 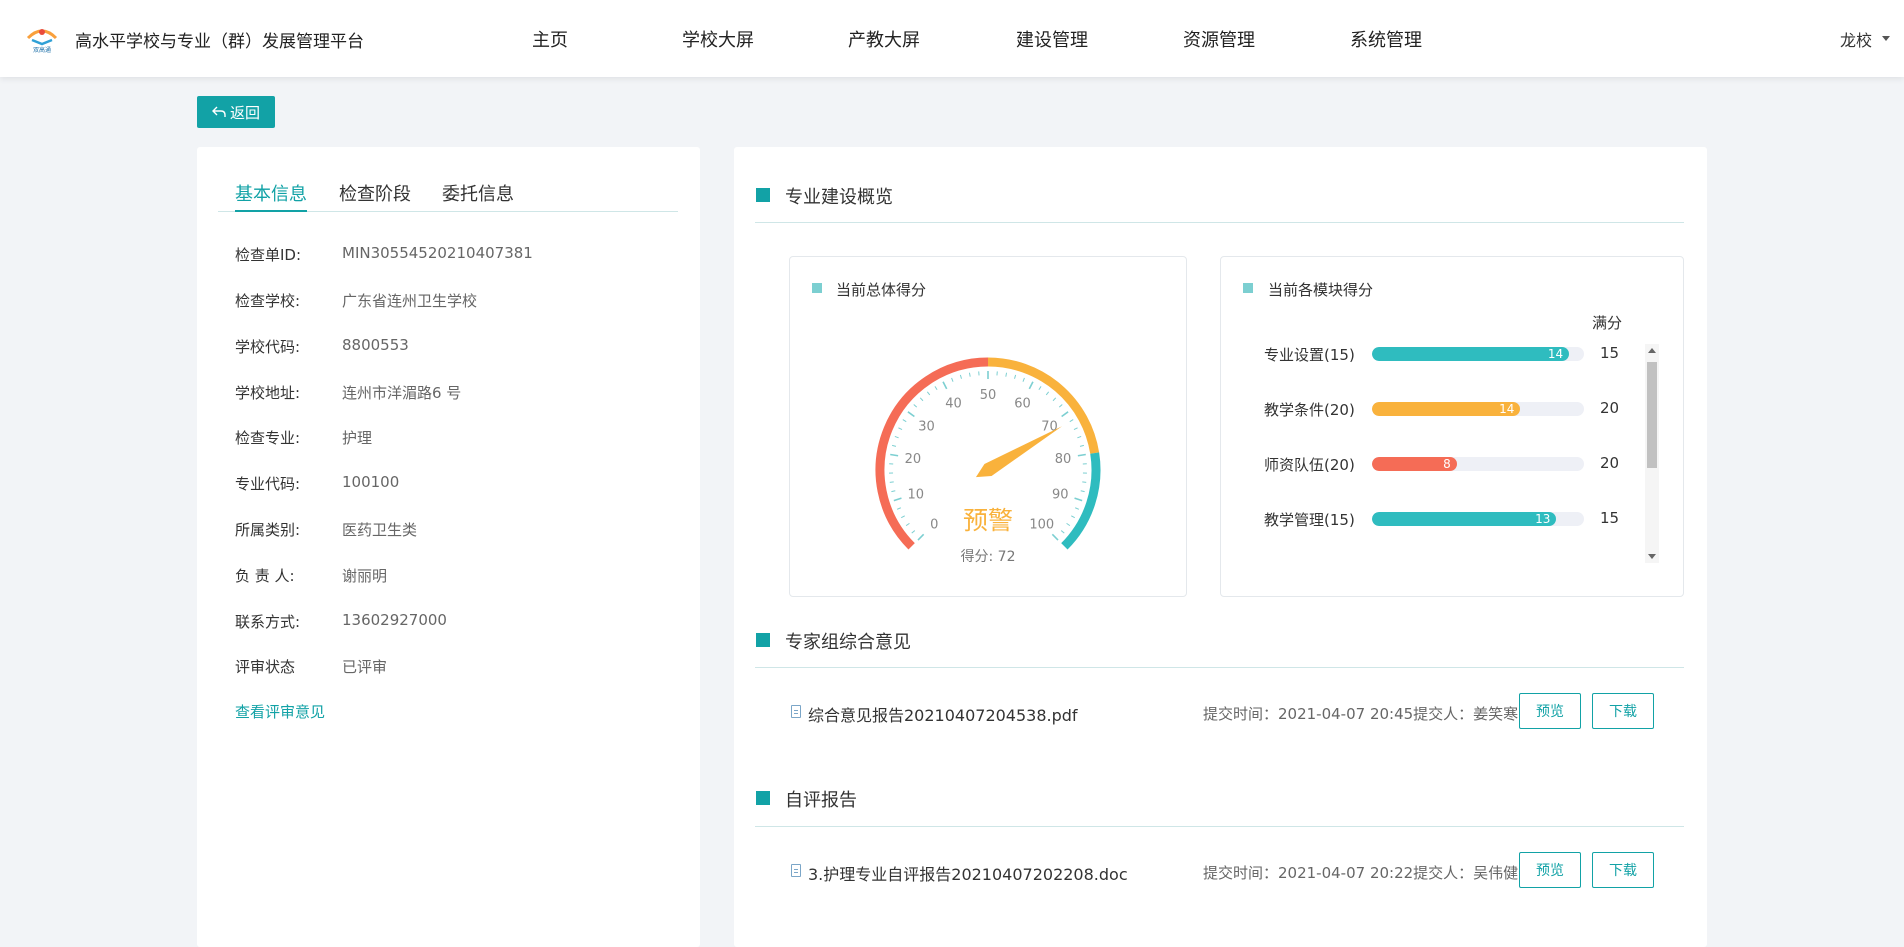 What do you see at coordinates (884, 39) in the screenshot?
I see `nav-industry-screen: 产教大屏` at bounding box center [884, 39].